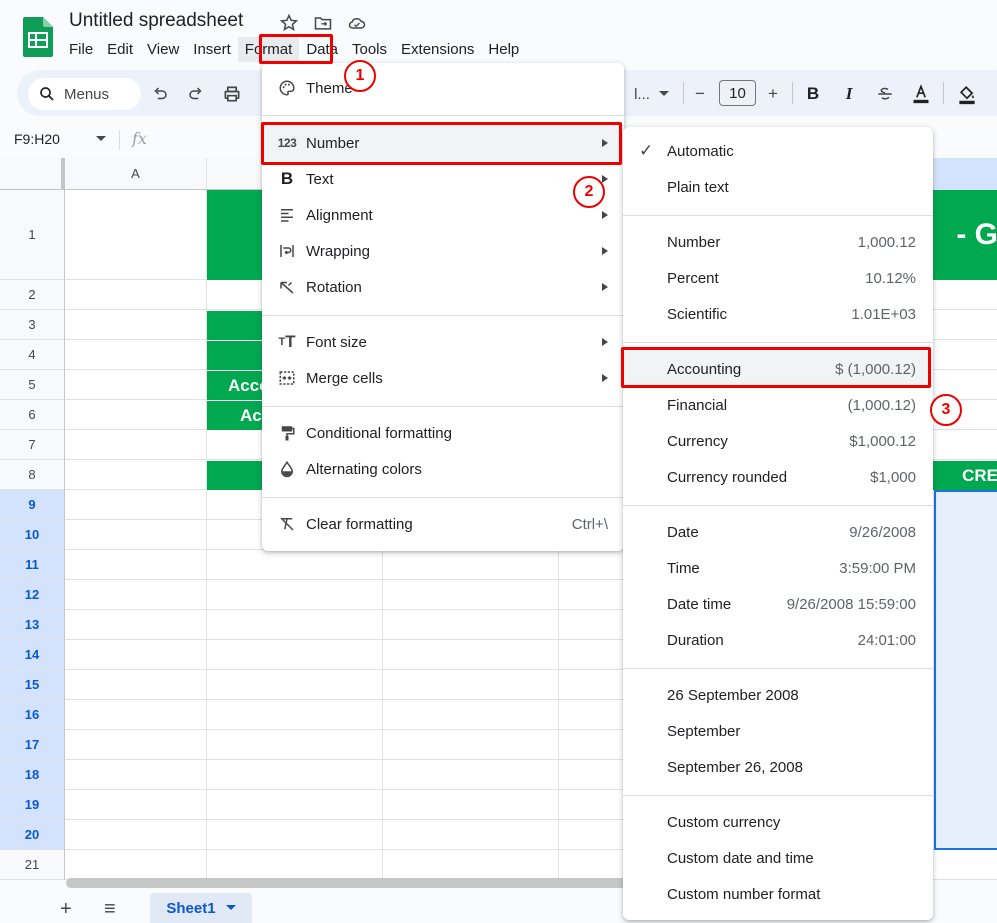 Image resolution: width=997 pixels, height=923 pixels. I want to click on row-header: 11, so click(32, 565).